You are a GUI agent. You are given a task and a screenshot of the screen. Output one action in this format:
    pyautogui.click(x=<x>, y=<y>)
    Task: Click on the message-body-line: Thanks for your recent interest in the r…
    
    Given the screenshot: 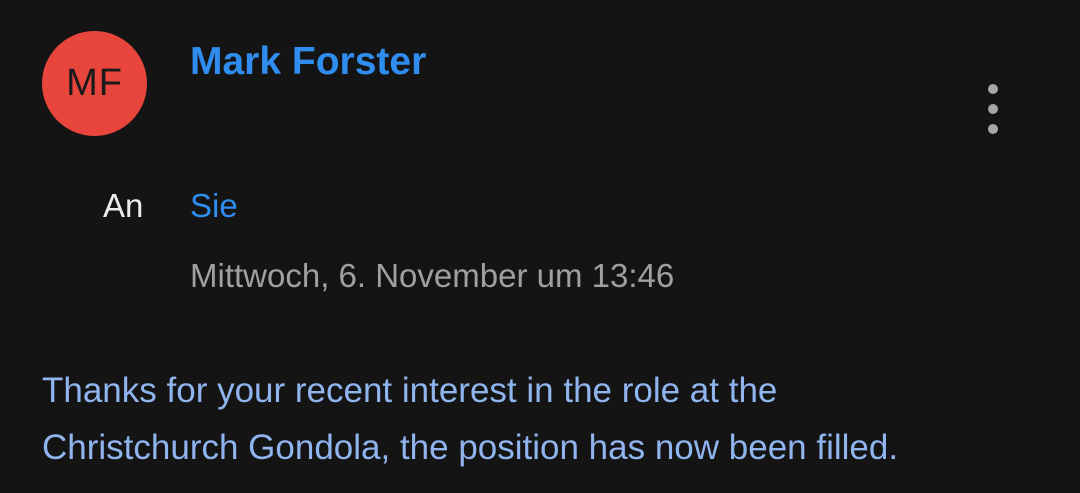 What is the action you would take?
    pyautogui.click(x=410, y=390)
    